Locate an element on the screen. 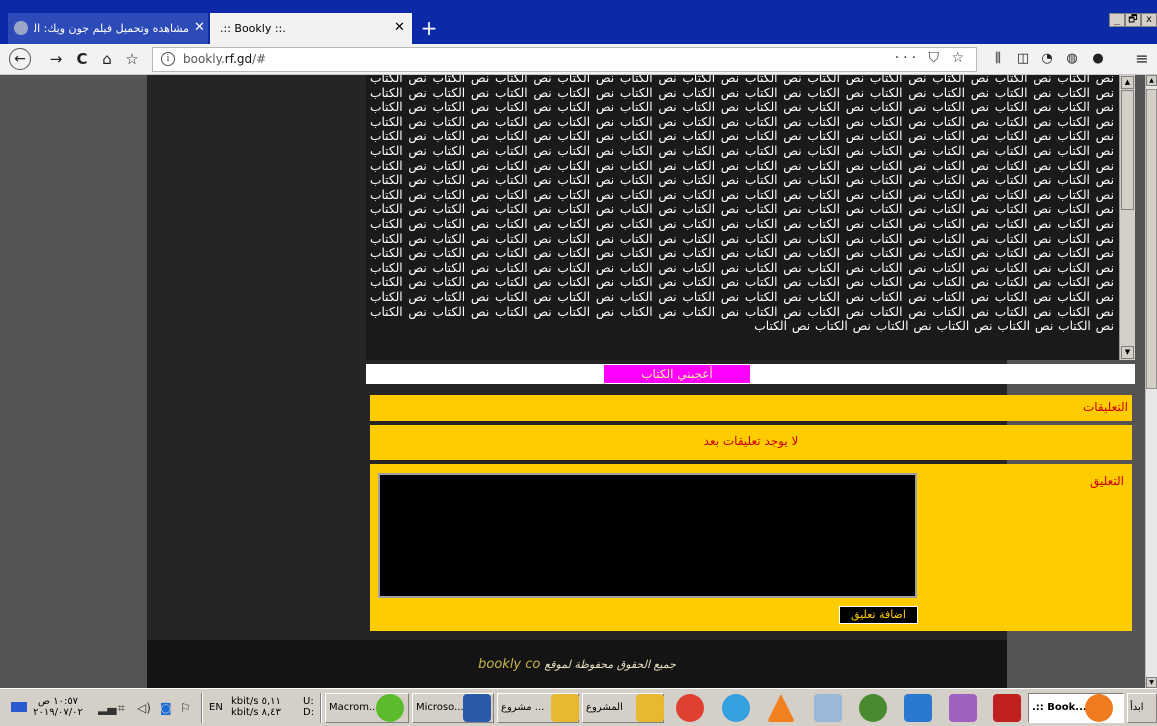  clock: ١٠:٥٧ ص ٢٠١٩/٠٧/٠٢ is located at coordinates (58, 707).